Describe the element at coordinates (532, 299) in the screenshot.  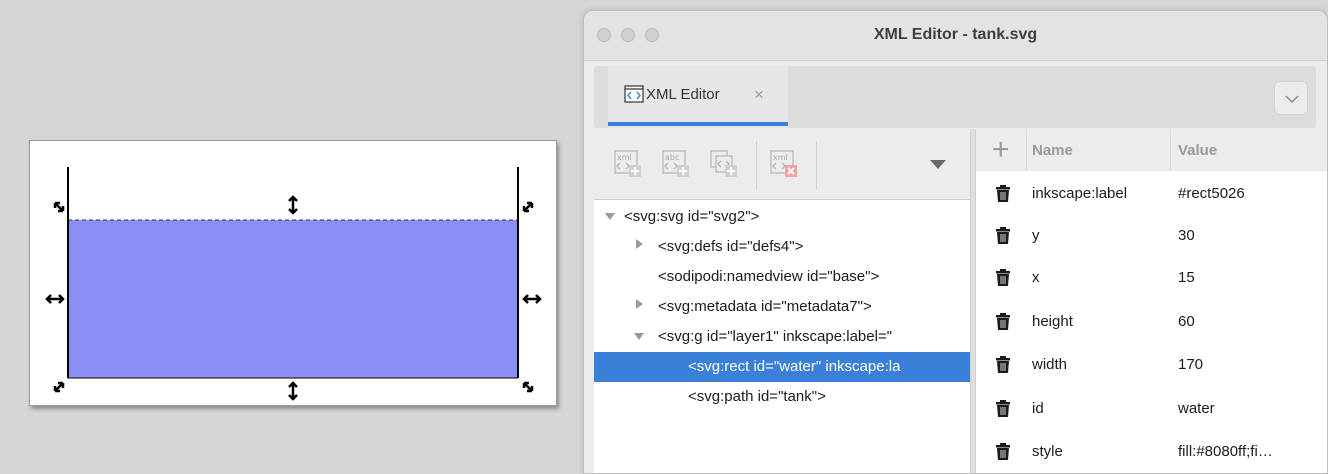
I see `scale-handle-right` at that location.